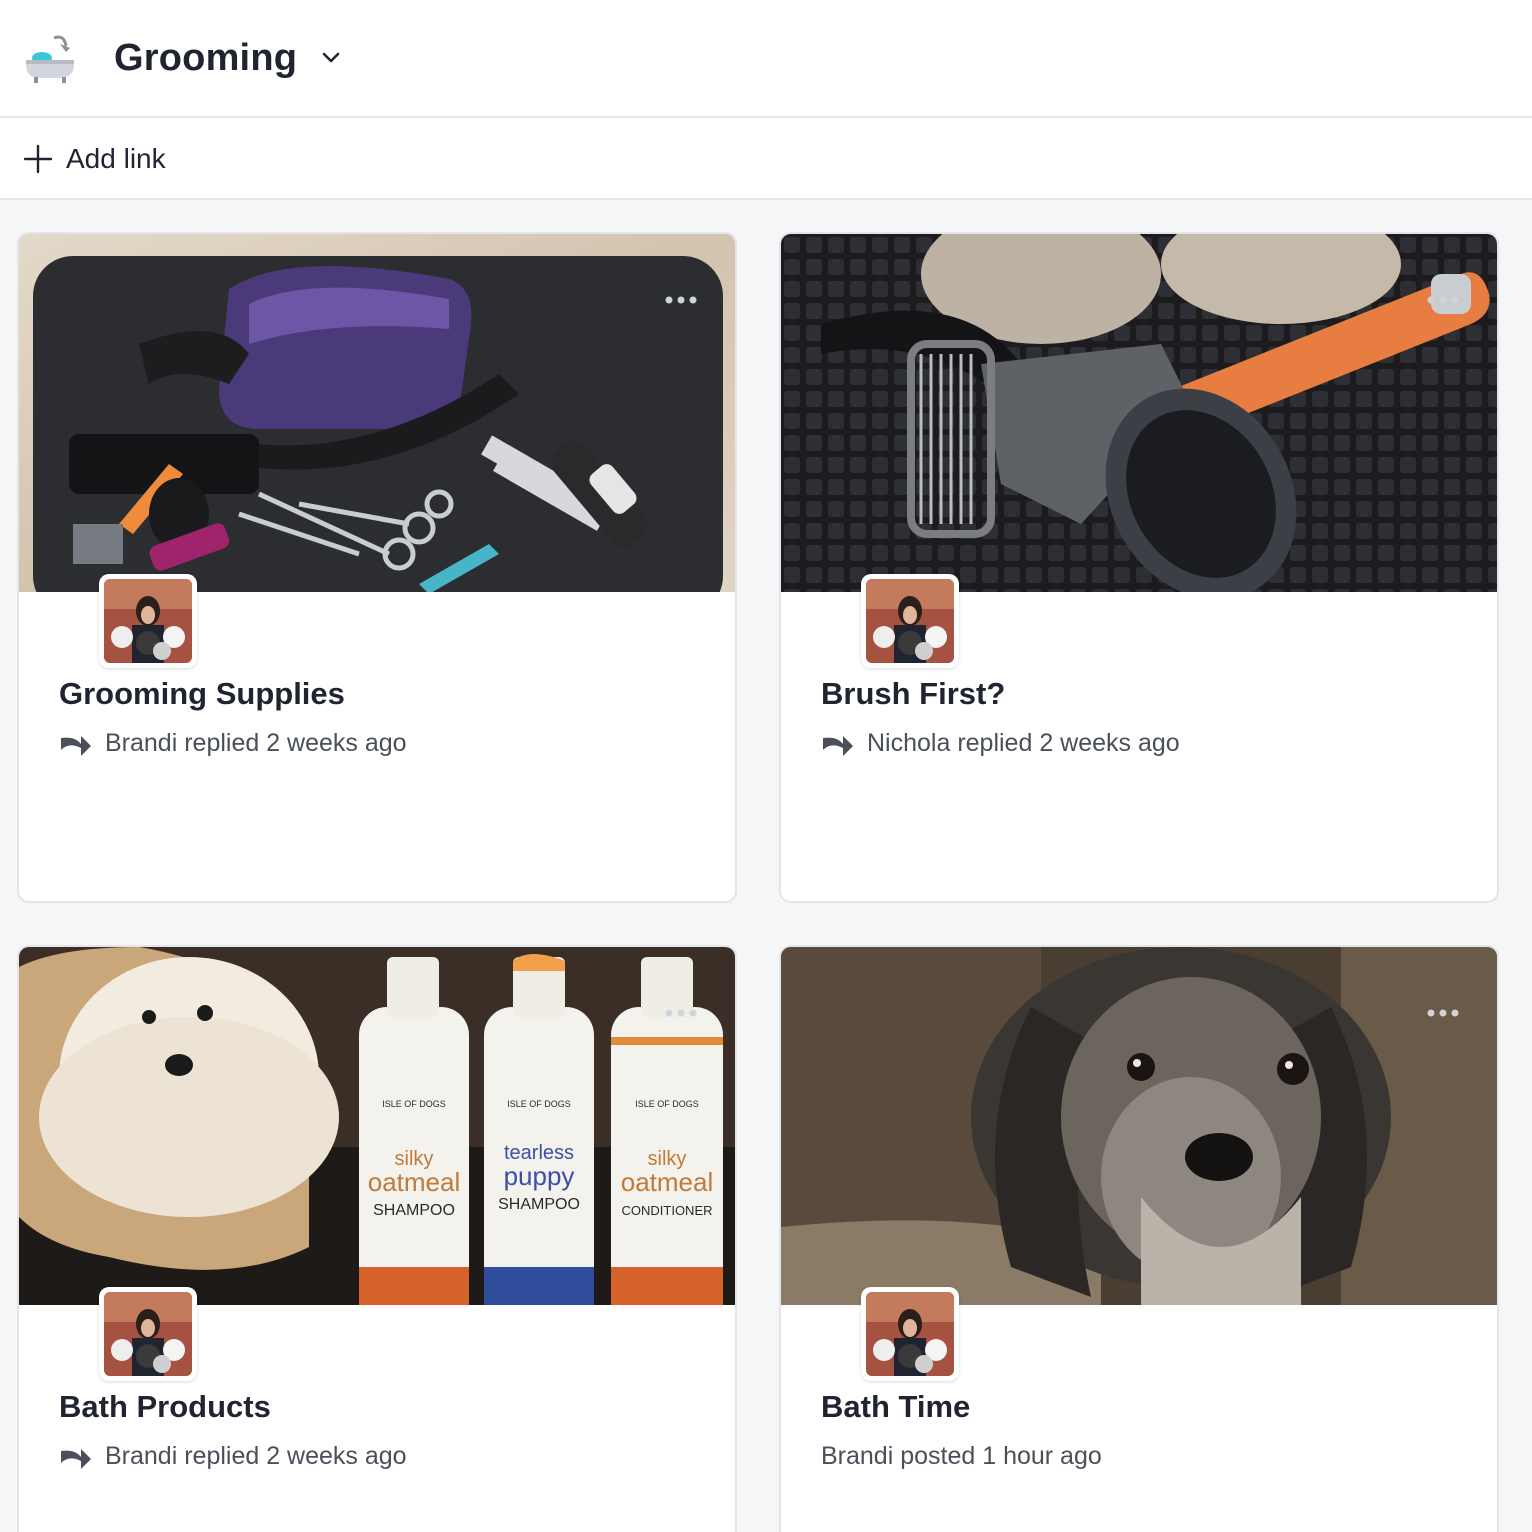  What do you see at coordinates (766, 59) in the screenshot?
I see `space-header: Grooming` at bounding box center [766, 59].